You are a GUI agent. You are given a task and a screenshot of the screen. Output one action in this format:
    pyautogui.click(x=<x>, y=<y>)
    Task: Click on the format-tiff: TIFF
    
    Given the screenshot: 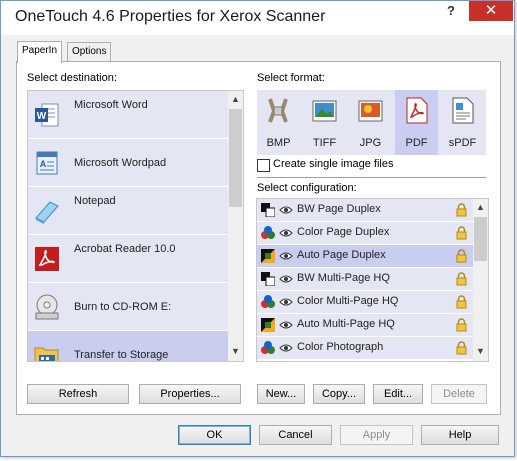 What is the action you would take?
    pyautogui.click(x=324, y=122)
    